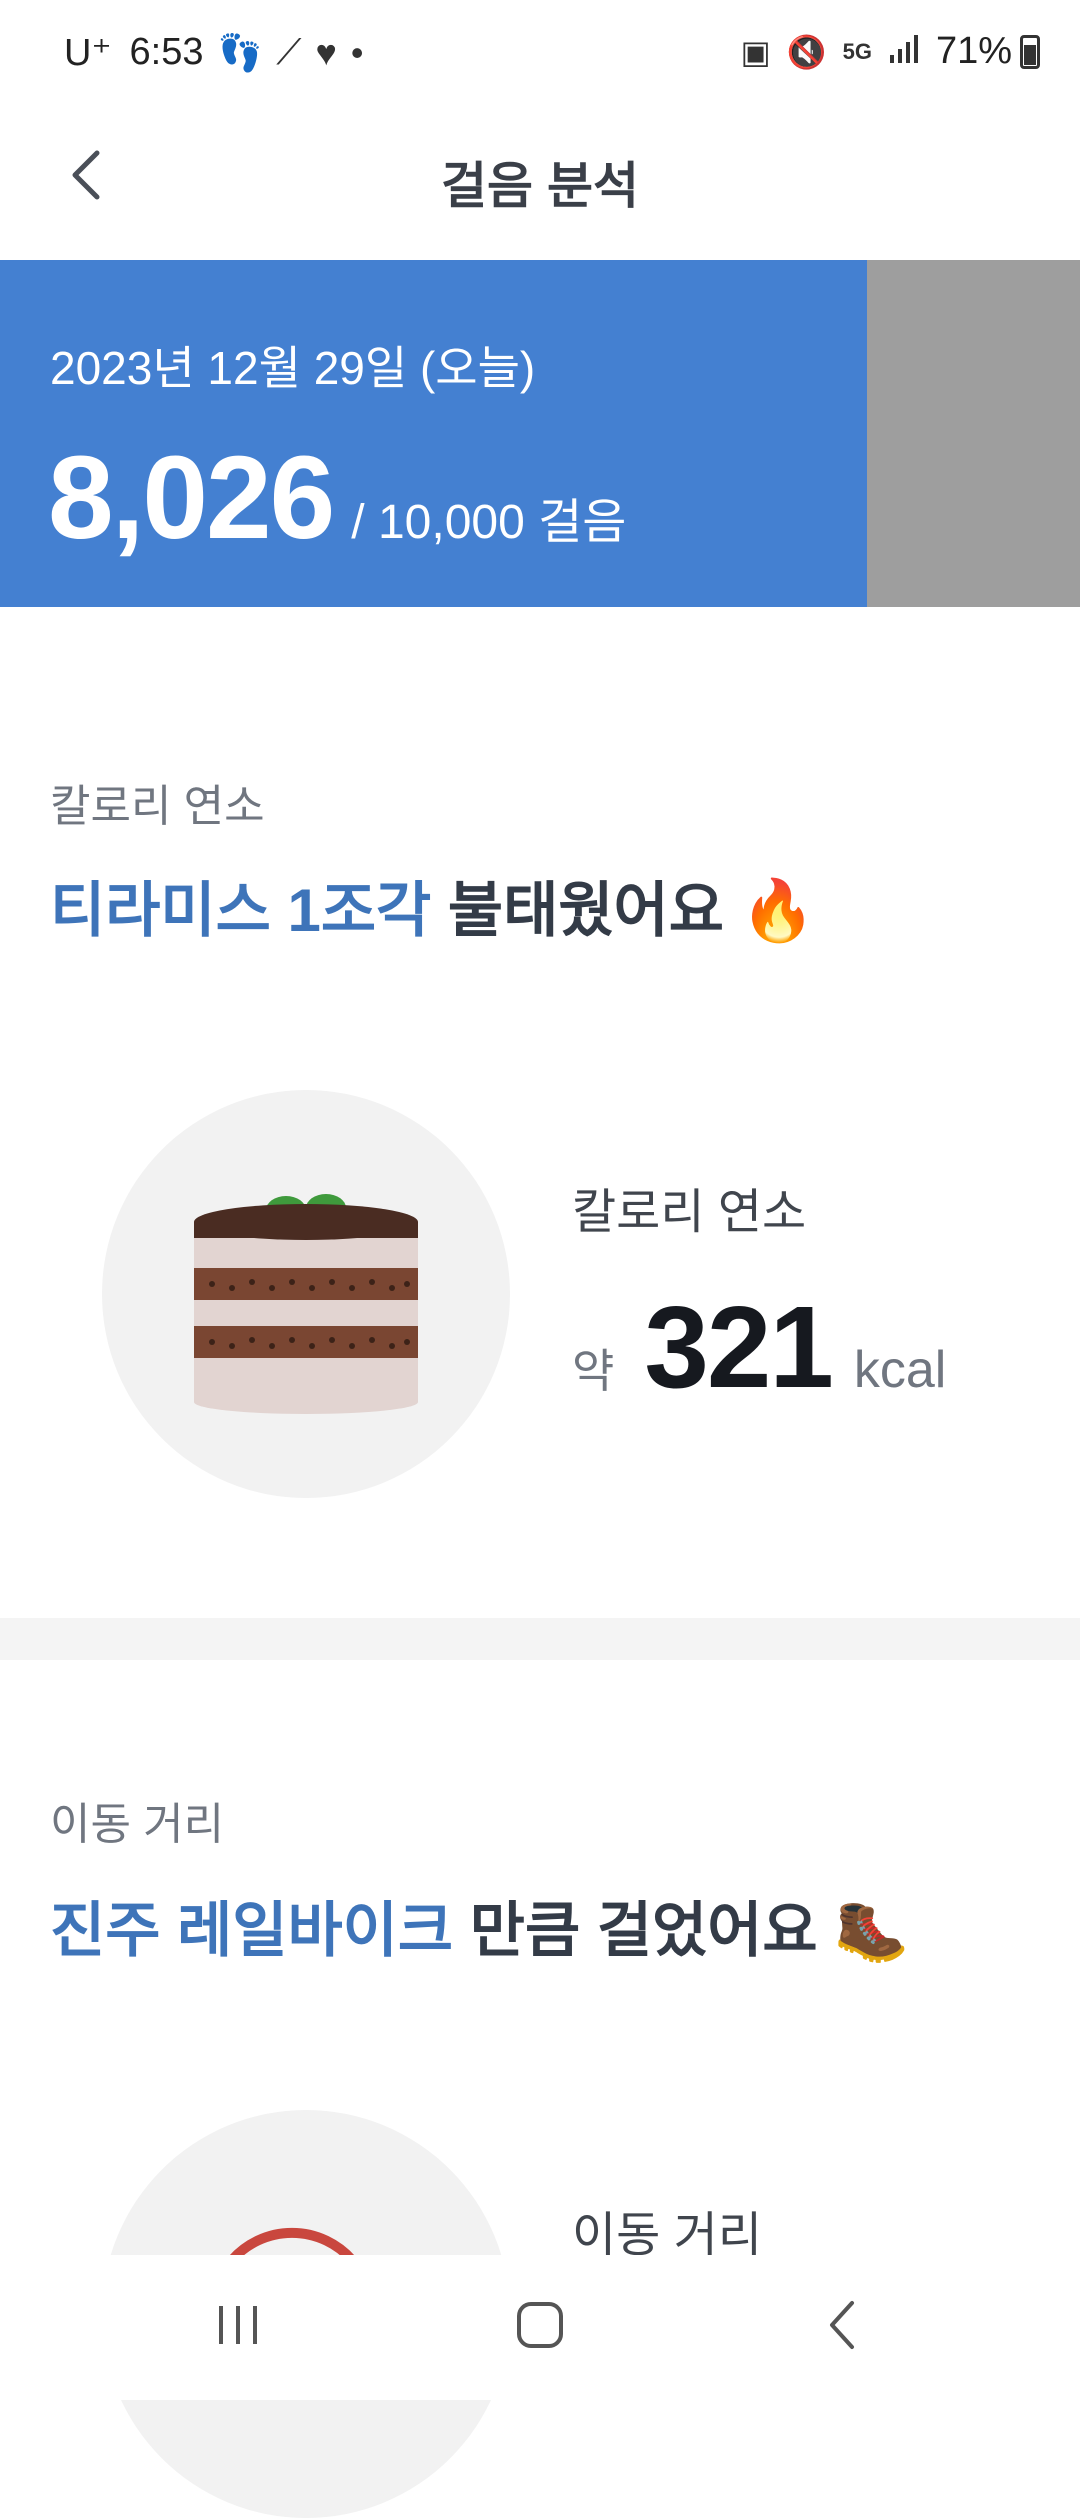  I want to click on network-5g-icon: 5G, so click(857, 51).